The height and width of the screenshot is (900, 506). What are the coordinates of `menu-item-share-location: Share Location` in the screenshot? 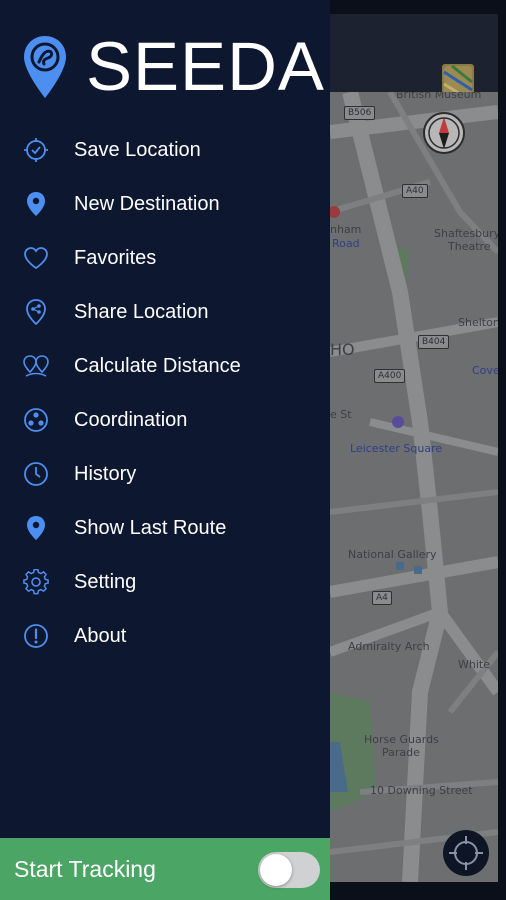 It's located at (165, 312).